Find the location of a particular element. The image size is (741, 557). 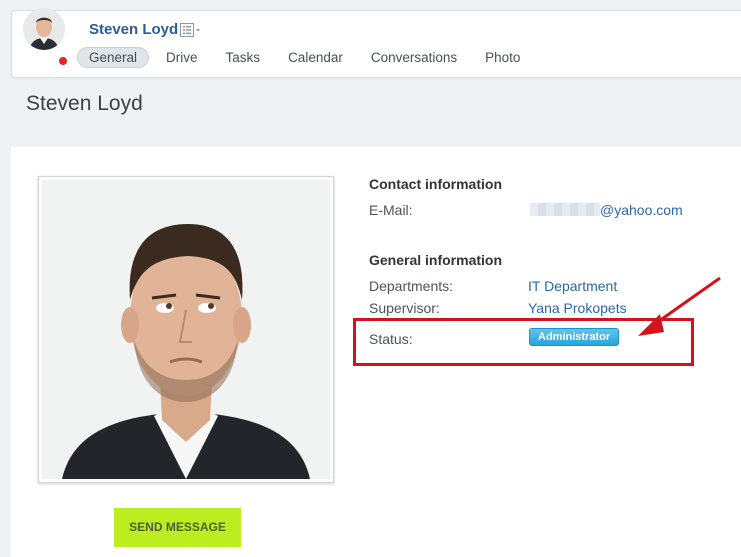

email-label: E-Mail: is located at coordinates (391, 210).